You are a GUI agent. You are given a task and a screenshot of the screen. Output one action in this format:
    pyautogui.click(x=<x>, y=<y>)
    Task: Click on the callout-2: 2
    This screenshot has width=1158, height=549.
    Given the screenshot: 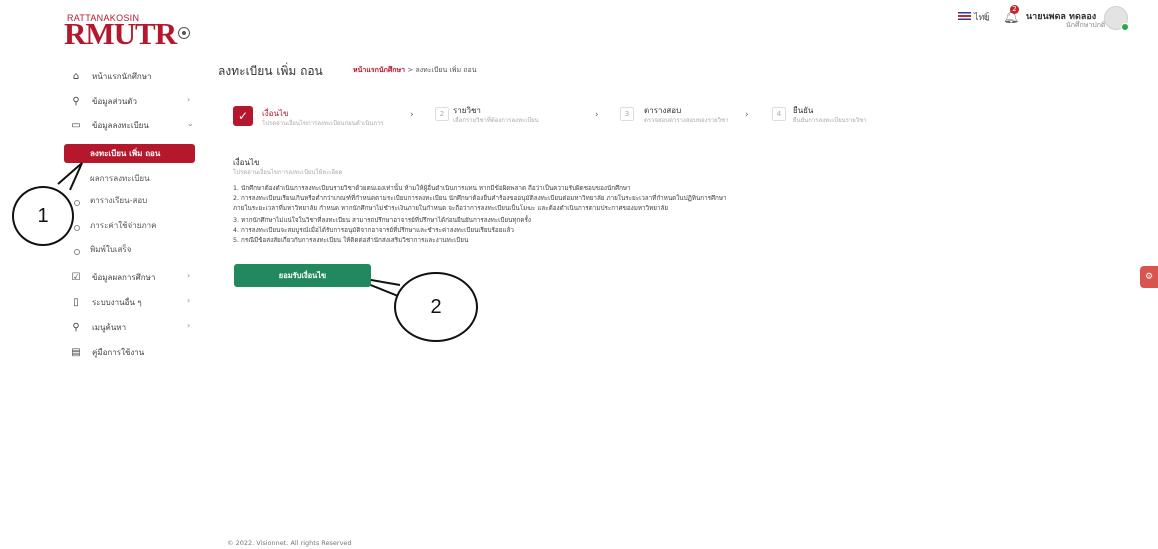 What is the action you would take?
    pyautogui.click(x=436, y=307)
    